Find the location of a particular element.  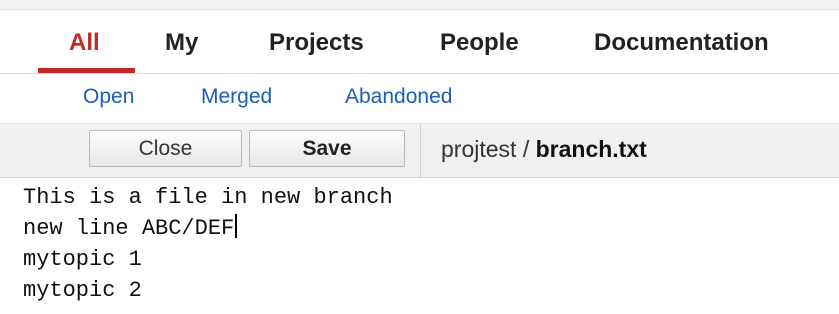

close-button: Close is located at coordinates (165, 148).